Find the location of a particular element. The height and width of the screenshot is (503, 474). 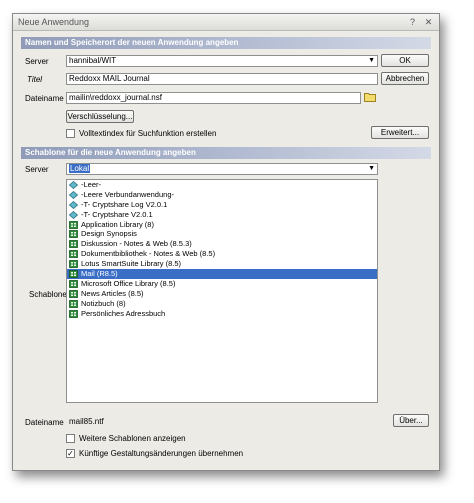

list-item: -Leer- is located at coordinates (222, 185).